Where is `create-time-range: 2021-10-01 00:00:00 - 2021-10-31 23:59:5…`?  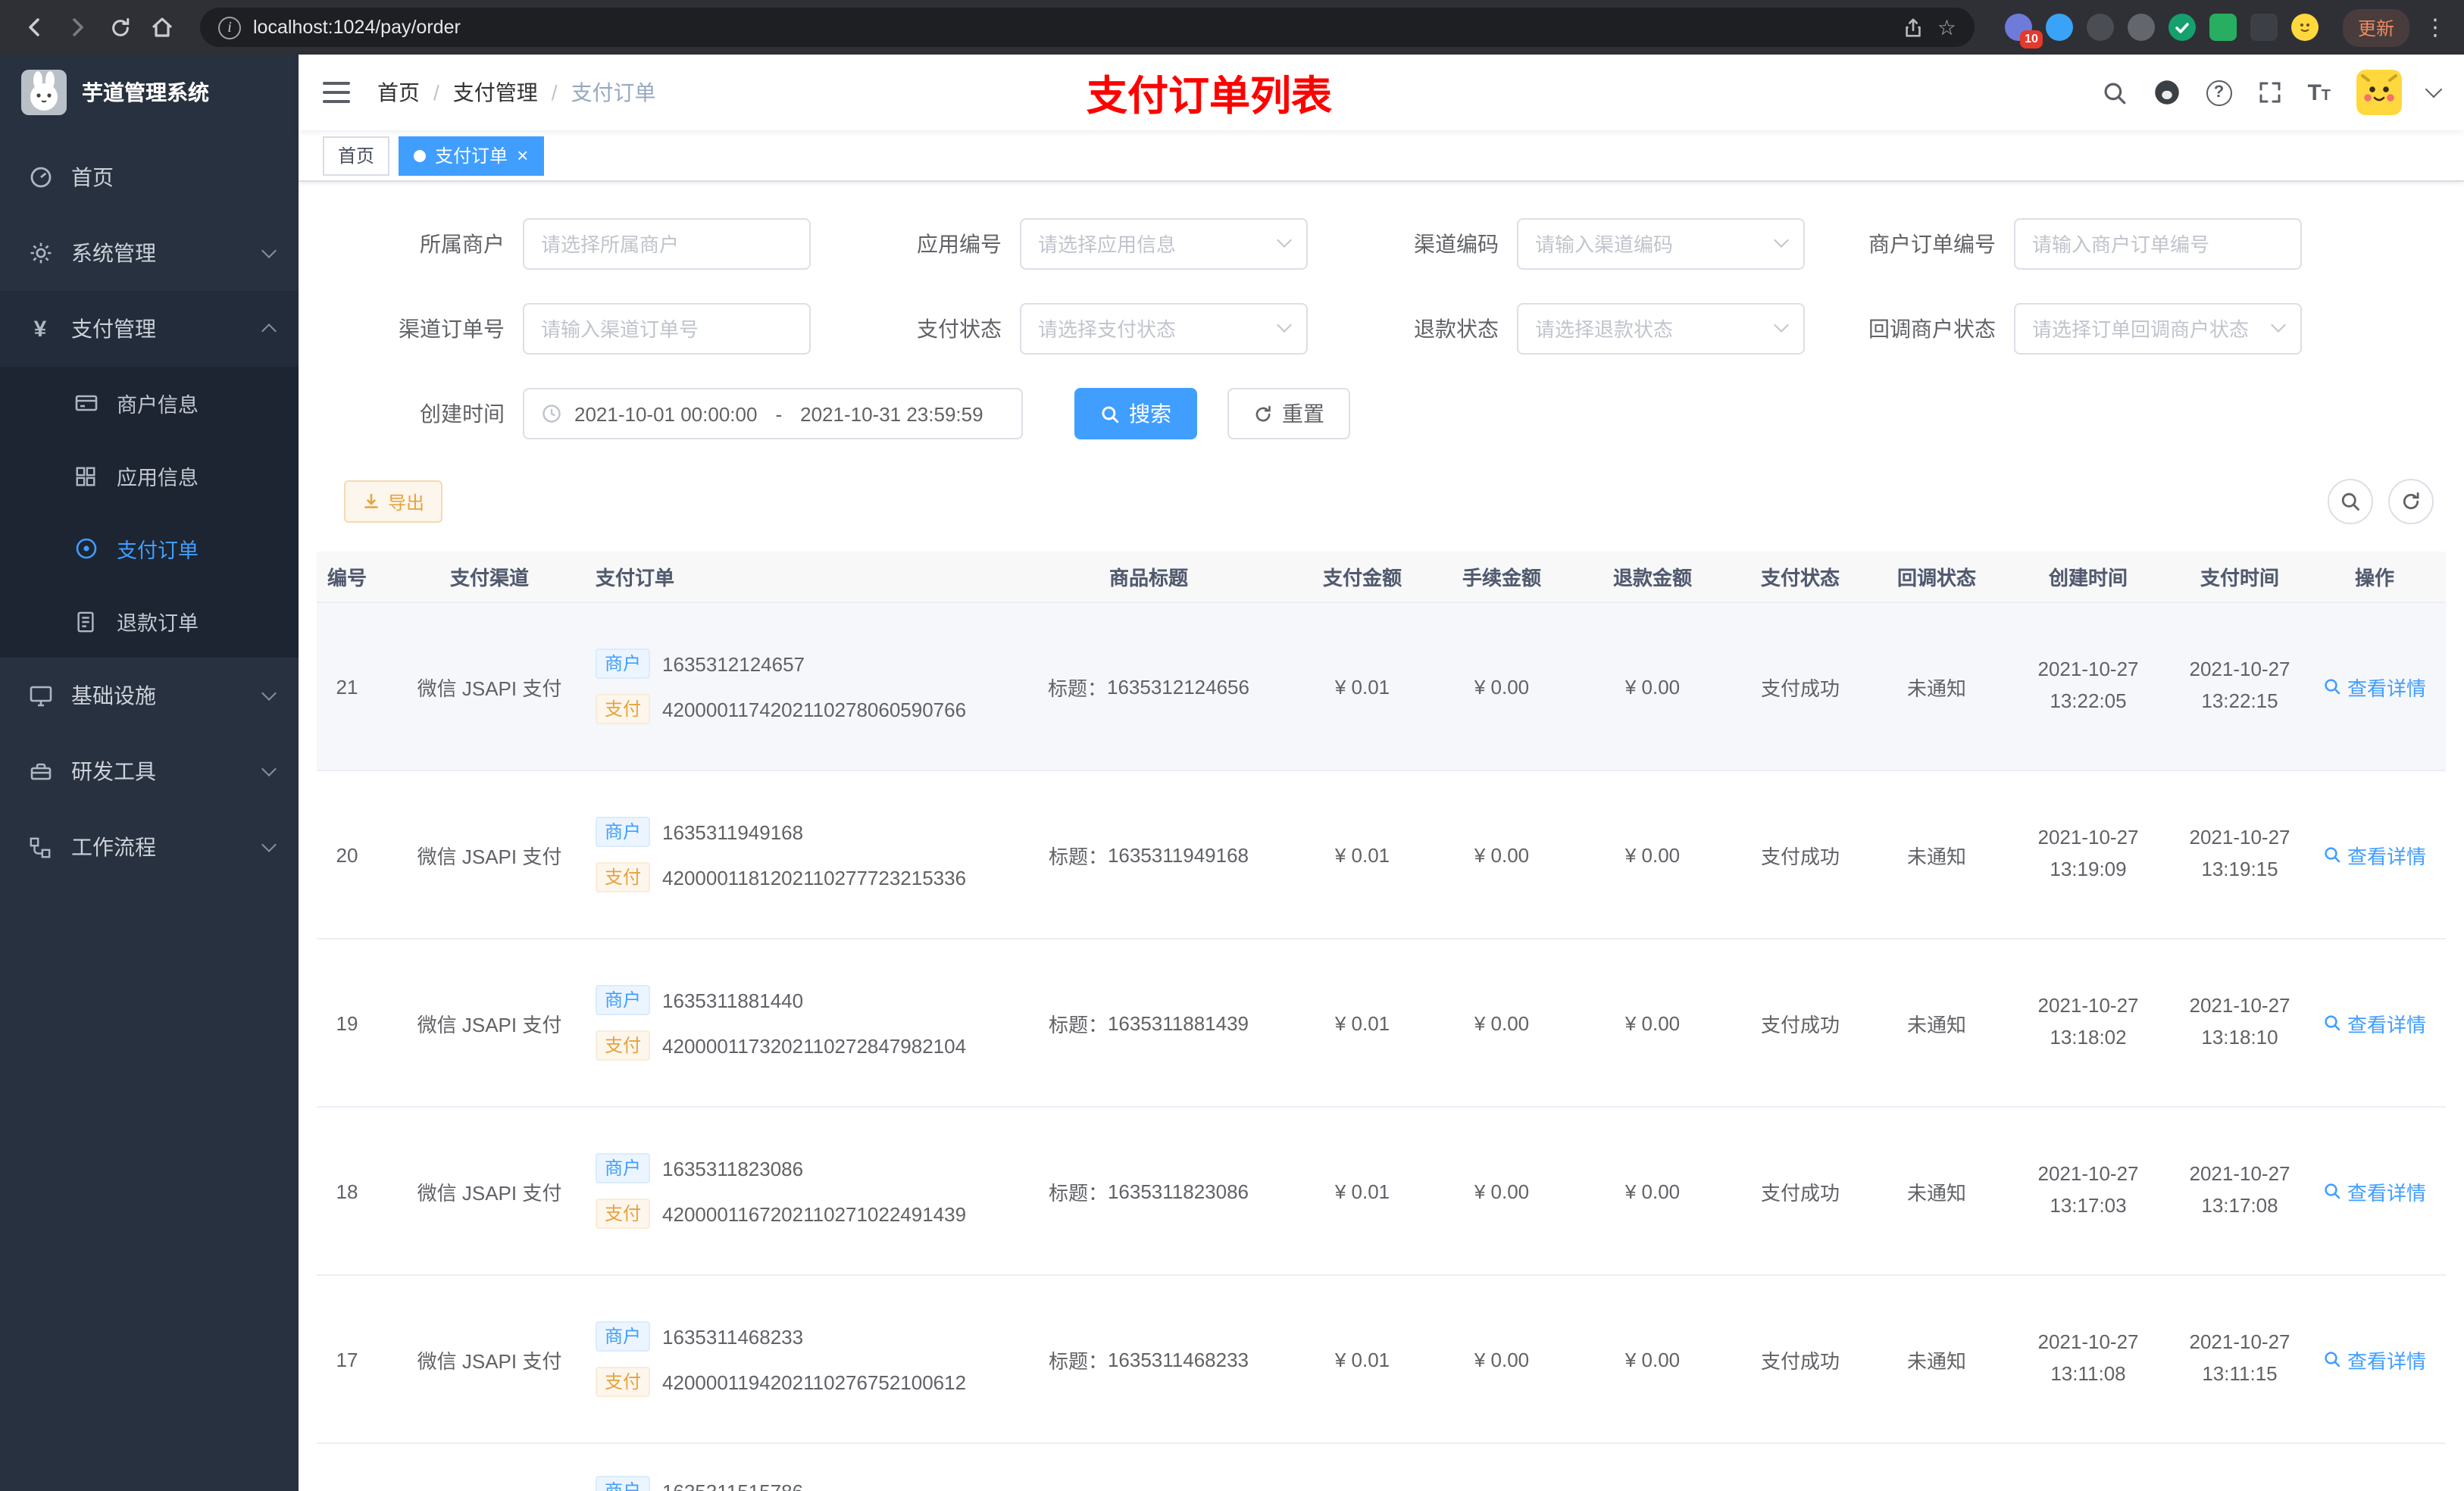
create-time-range: 2021-10-01 00:00:00 - 2021-10-31 23:59:5… is located at coordinates (773, 413).